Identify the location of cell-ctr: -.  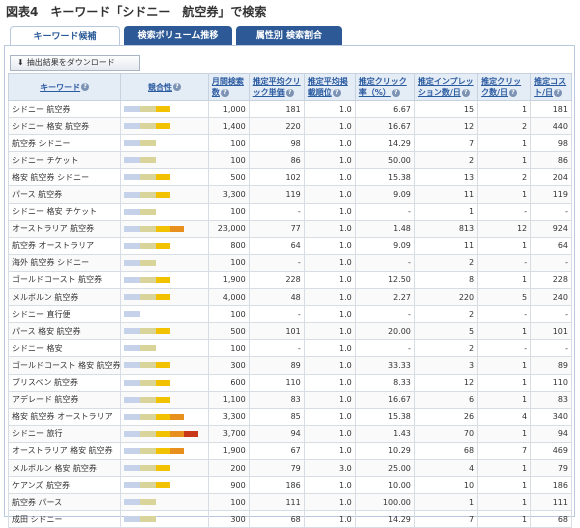
(384, 262).